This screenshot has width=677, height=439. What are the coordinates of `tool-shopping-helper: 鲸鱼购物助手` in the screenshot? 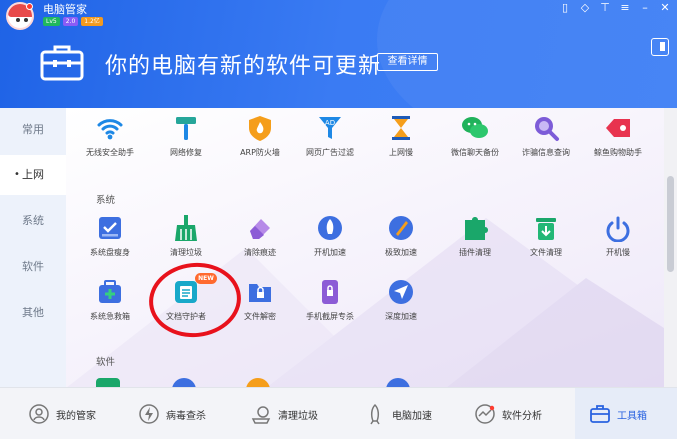 It's located at (618, 145).